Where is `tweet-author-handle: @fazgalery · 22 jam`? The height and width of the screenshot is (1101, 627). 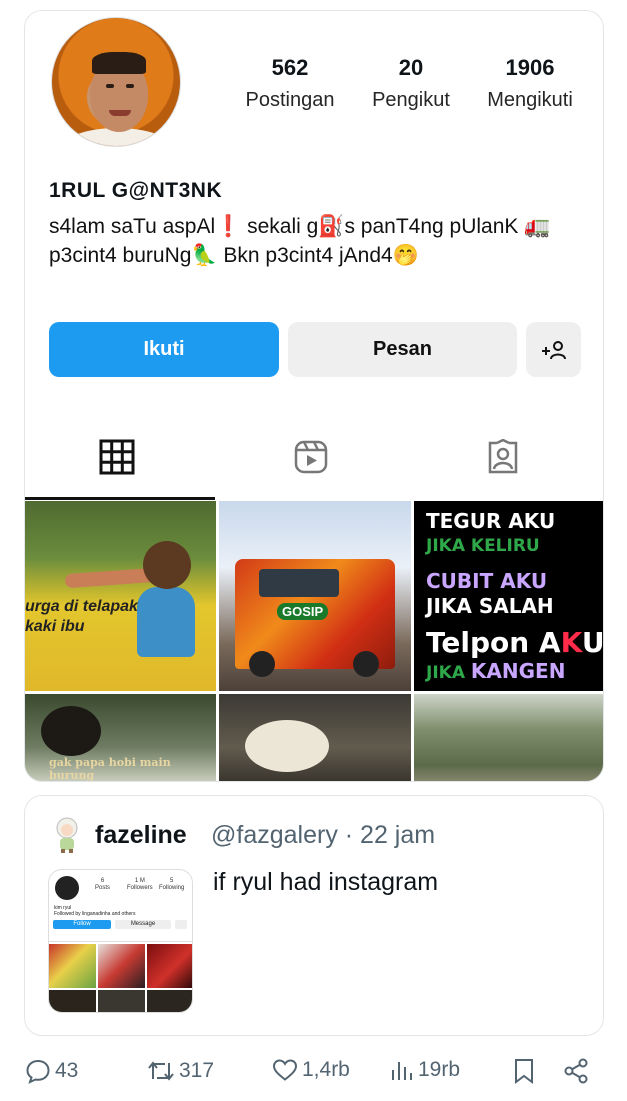 tweet-author-handle: @fazgalery · 22 jam is located at coordinates (323, 835).